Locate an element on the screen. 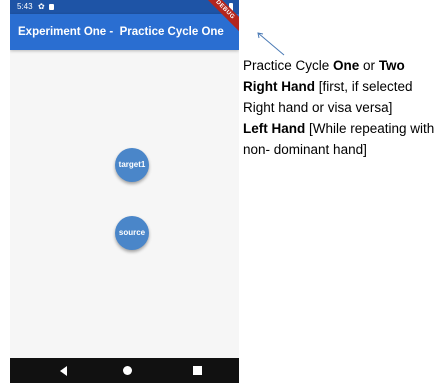  annotation-cycle-or: or is located at coordinates (369, 65).